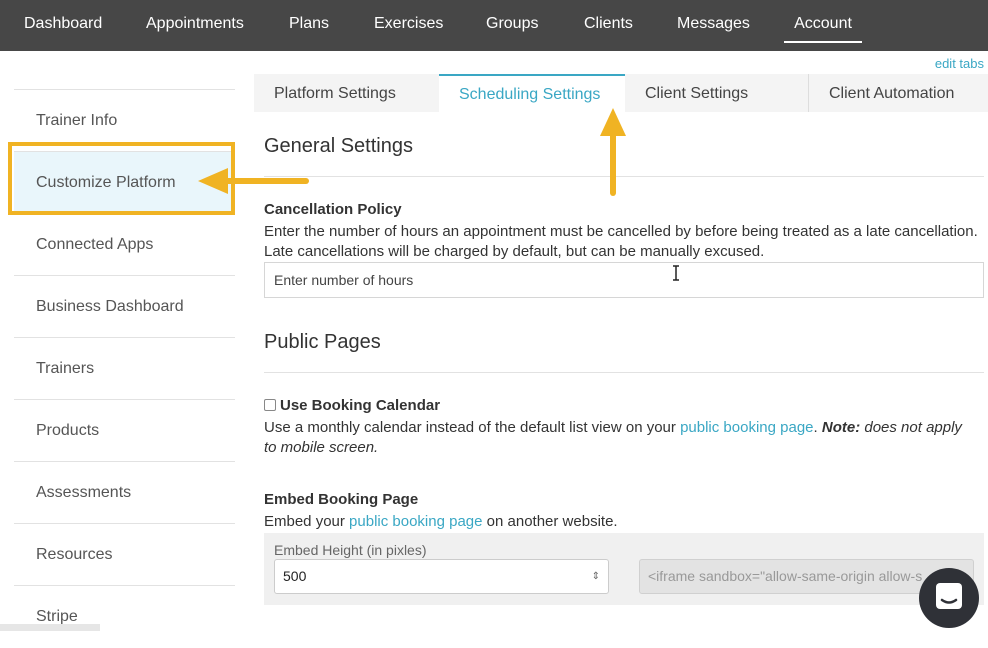 This screenshot has width=988, height=648. I want to click on arrow-up-icon, so click(613, 152).